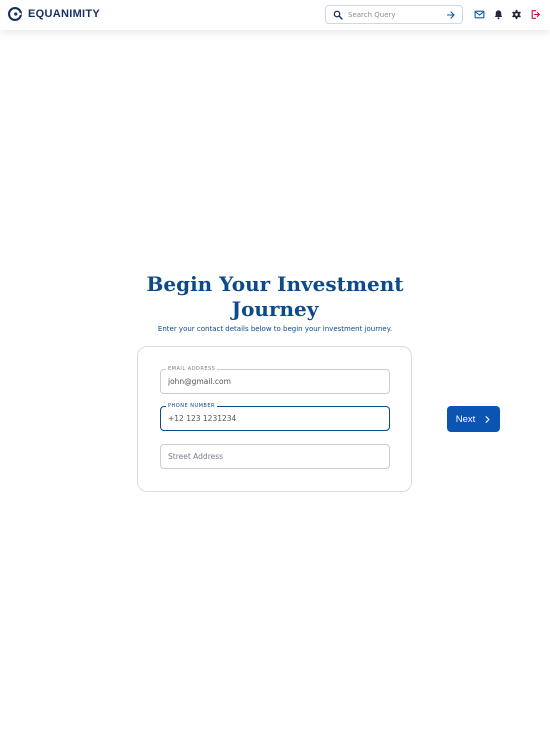  Describe the element at coordinates (275, 296) in the screenshot. I see `page-title: Begin Your Investment Journey` at that location.